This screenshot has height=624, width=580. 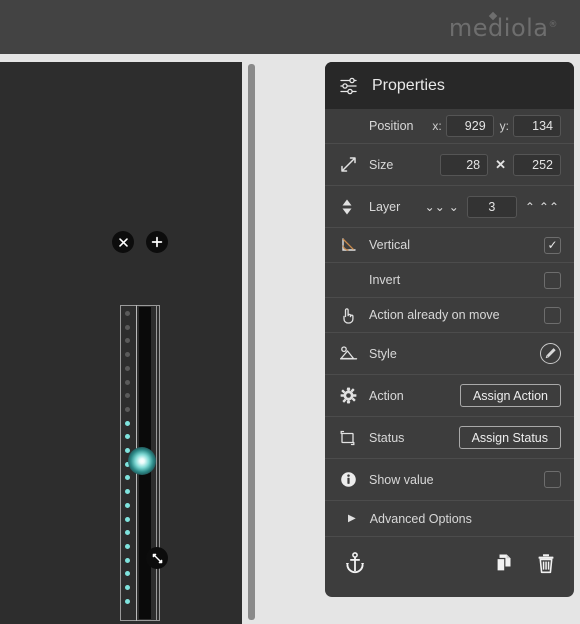 What do you see at coordinates (553, 25) in the screenshot?
I see `registered-mark: ®` at bounding box center [553, 25].